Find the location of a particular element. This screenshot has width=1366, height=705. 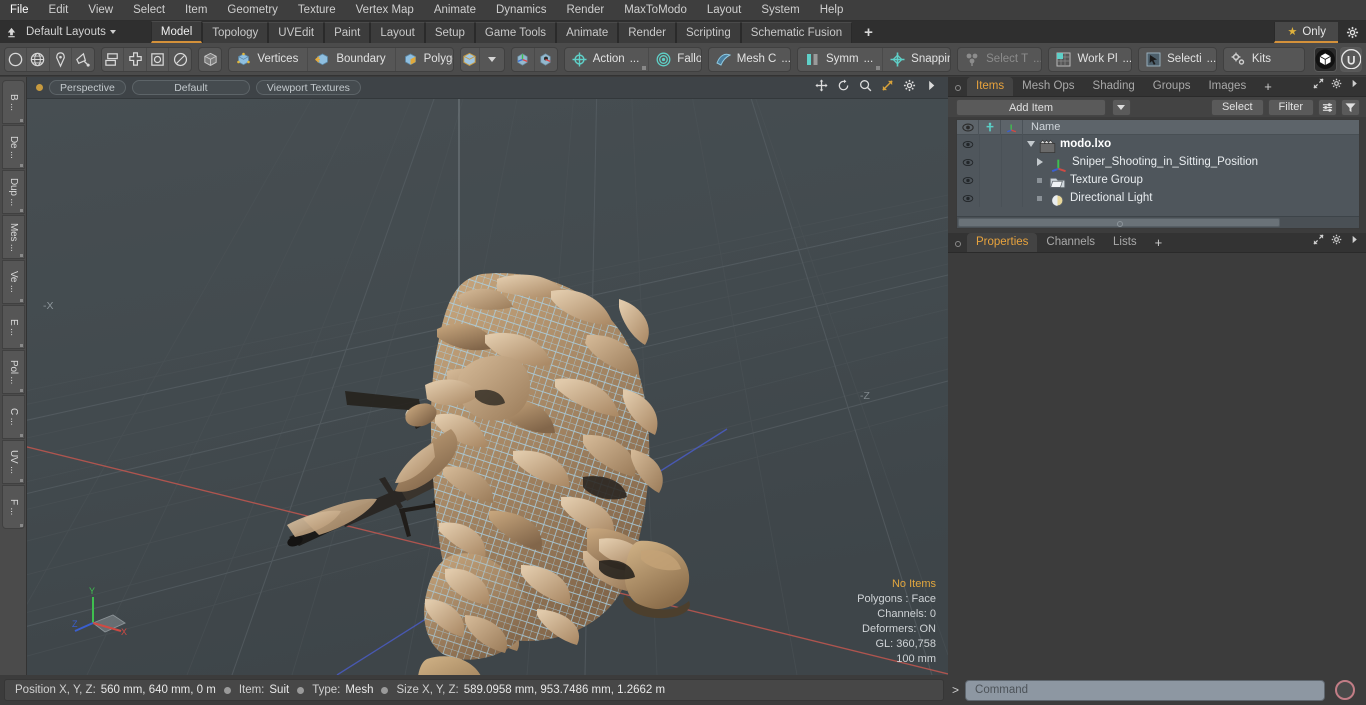

command-record-icon is located at coordinates (1345, 690).